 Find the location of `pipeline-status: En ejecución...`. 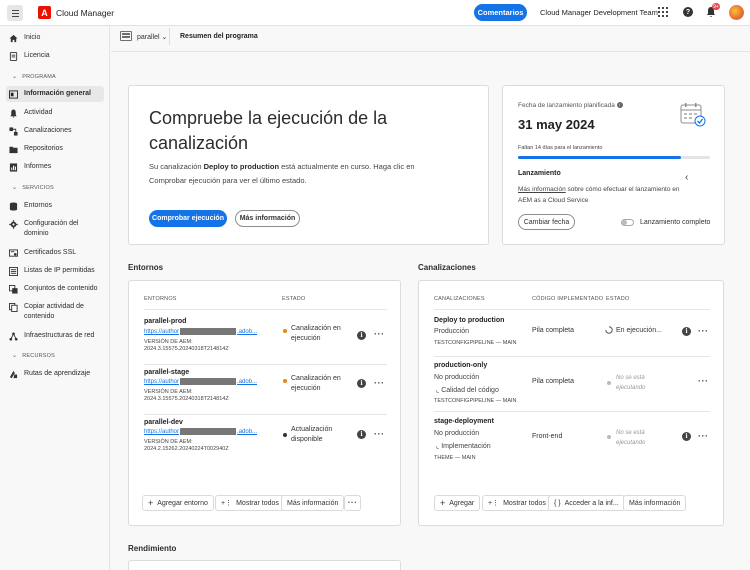

pipeline-status: En ejecución... is located at coordinates (639, 330).